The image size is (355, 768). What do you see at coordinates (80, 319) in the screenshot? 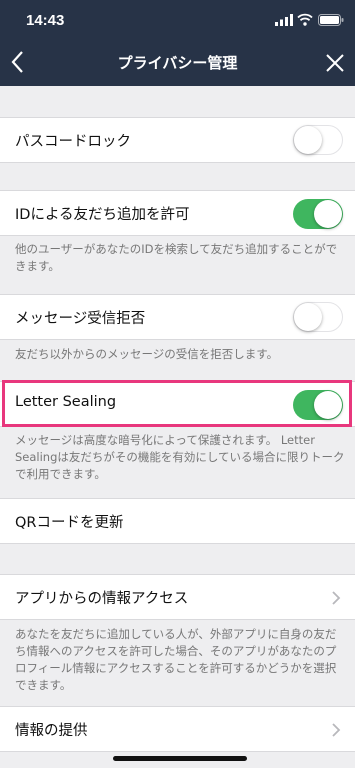
I see `reject-messages-label: メッセージ受信拒否` at bounding box center [80, 319].